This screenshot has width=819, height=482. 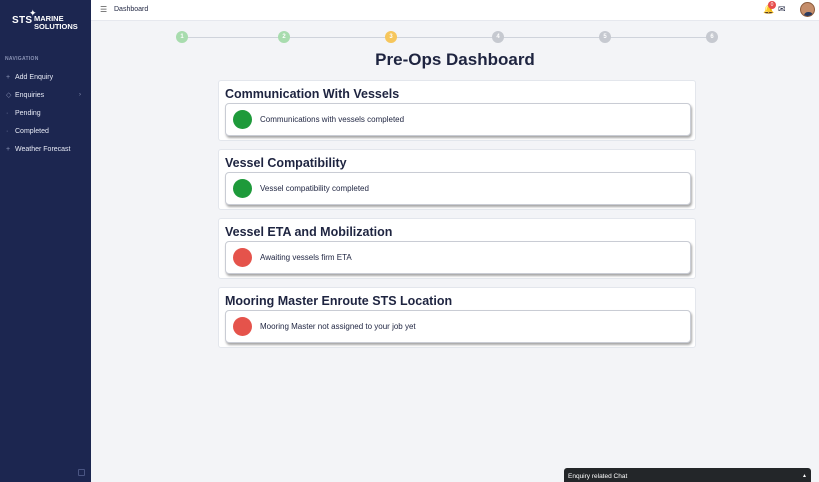 What do you see at coordinates (30, 95) in the screenshot?
I see `sidebar-item-label: Enquiries` at bounding box center [30, 95].